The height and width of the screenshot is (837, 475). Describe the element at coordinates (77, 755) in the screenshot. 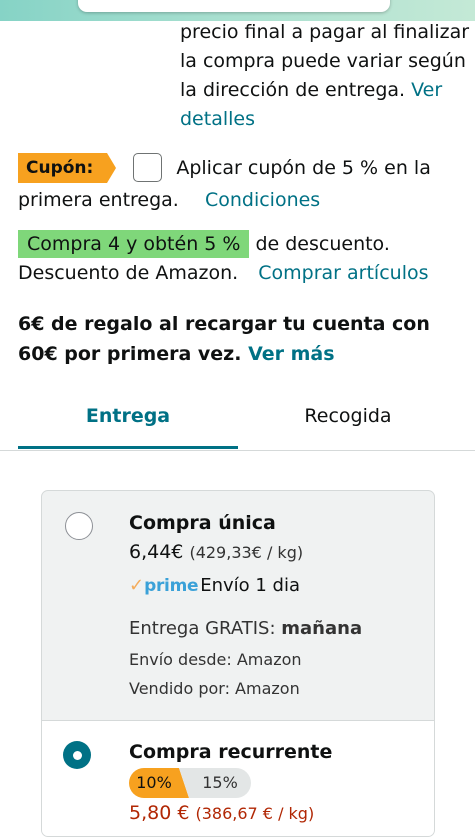

I see `recurring-radio` at that location.